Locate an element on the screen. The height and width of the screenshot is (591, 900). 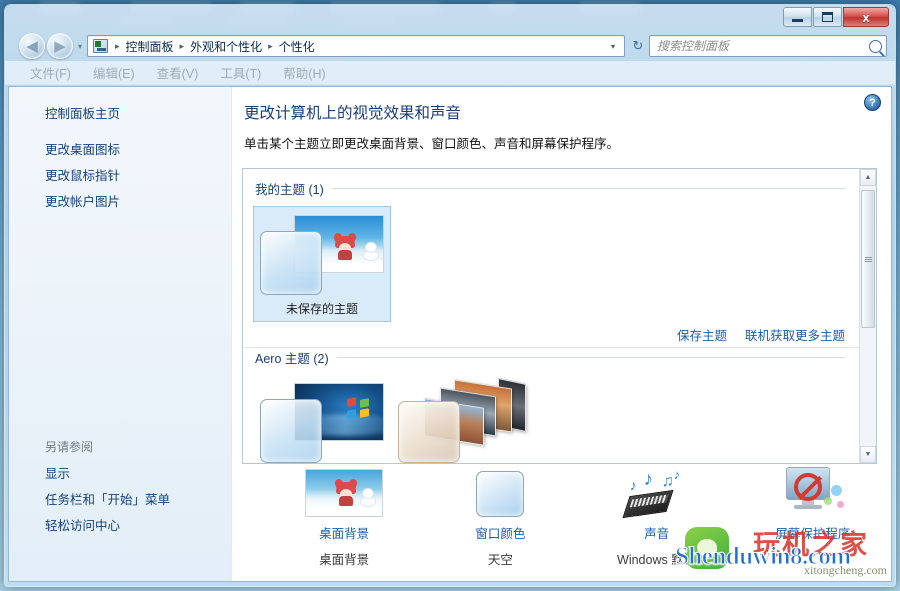
sidebar-item-ease-of-access-center: 轻松访问中心 is located at coordinates (120, 526).